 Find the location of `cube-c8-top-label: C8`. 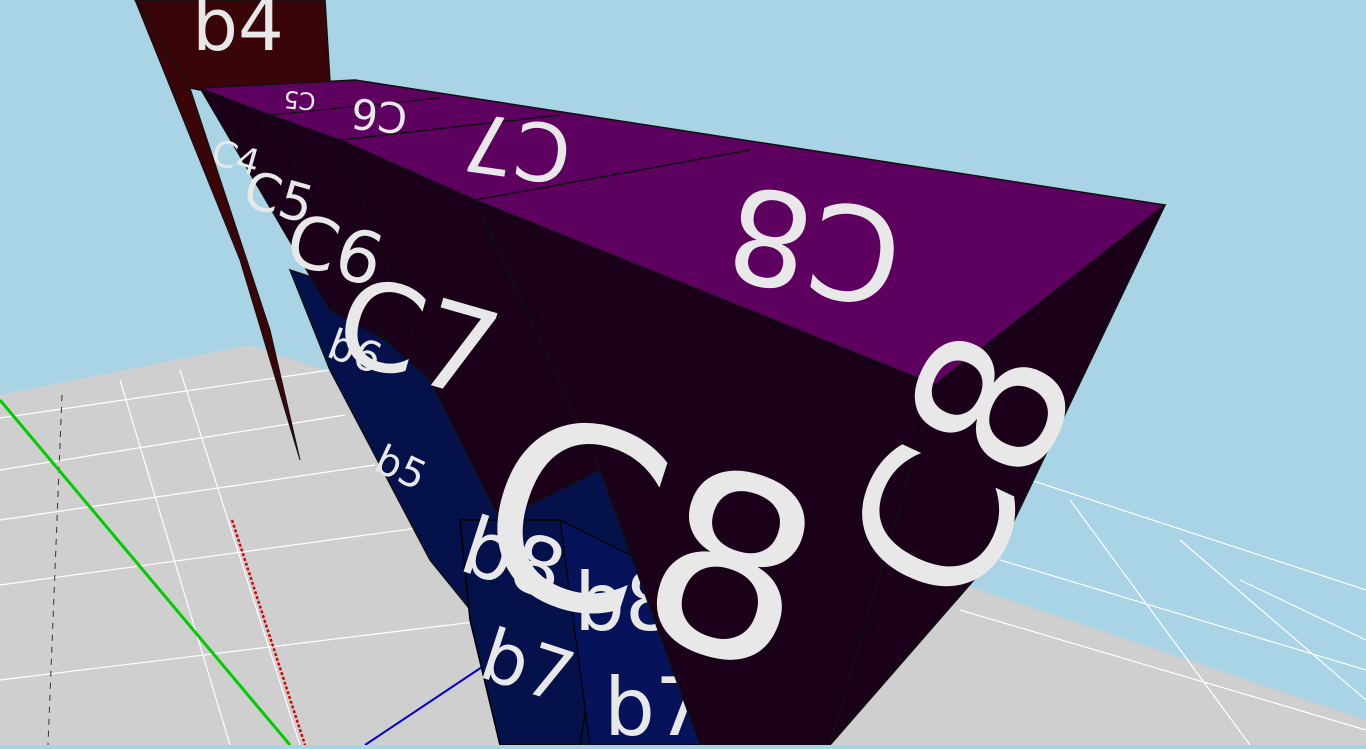

cube-c8-top-label: C8 is located at coordinates (814, 245).